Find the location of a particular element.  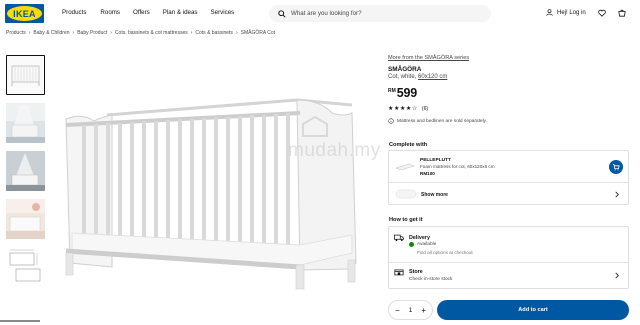

nav-plan-ideas: Plan & ideas is located at coordinates (180, 12).